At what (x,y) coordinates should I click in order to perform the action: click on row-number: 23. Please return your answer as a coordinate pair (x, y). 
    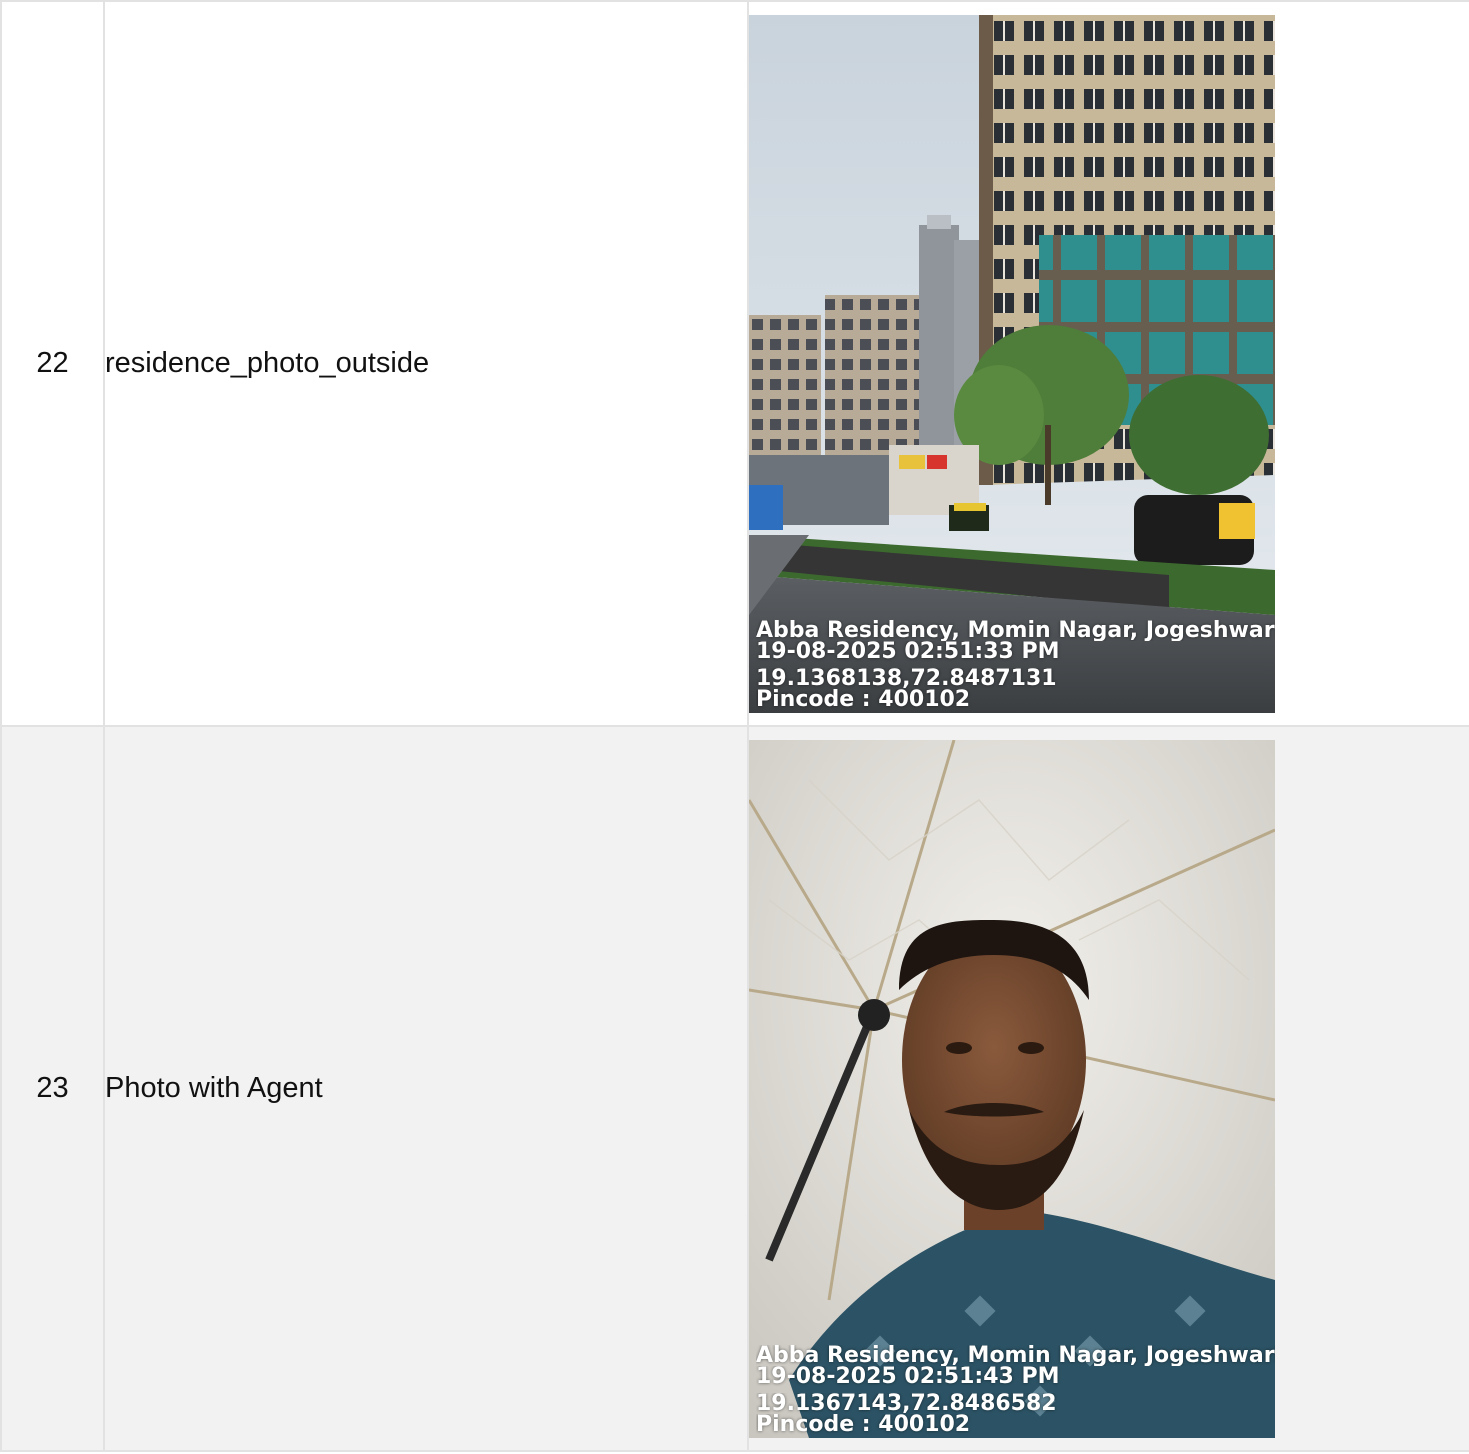
    Looking at the image, I should click on (52, 1088).